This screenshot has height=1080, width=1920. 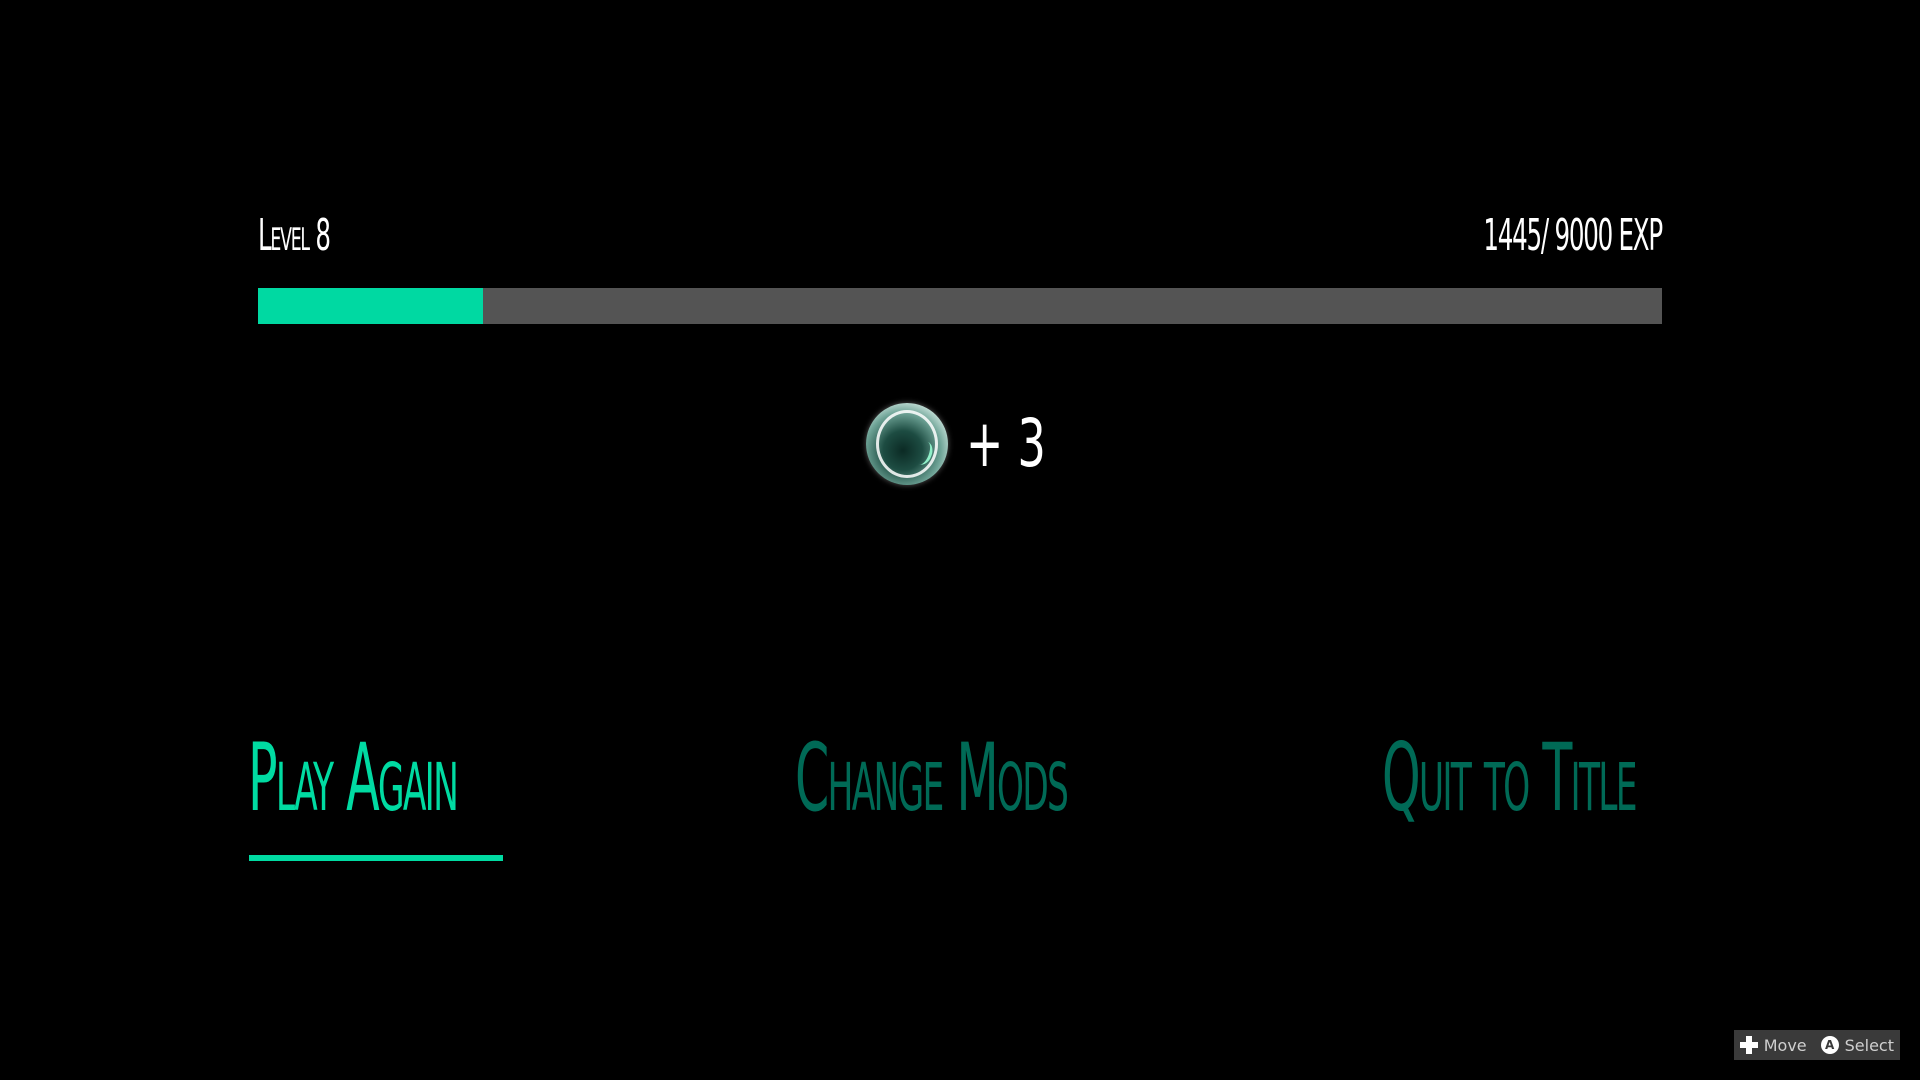 I want to click on exp-progress-bar, so click(x=960, y=306).